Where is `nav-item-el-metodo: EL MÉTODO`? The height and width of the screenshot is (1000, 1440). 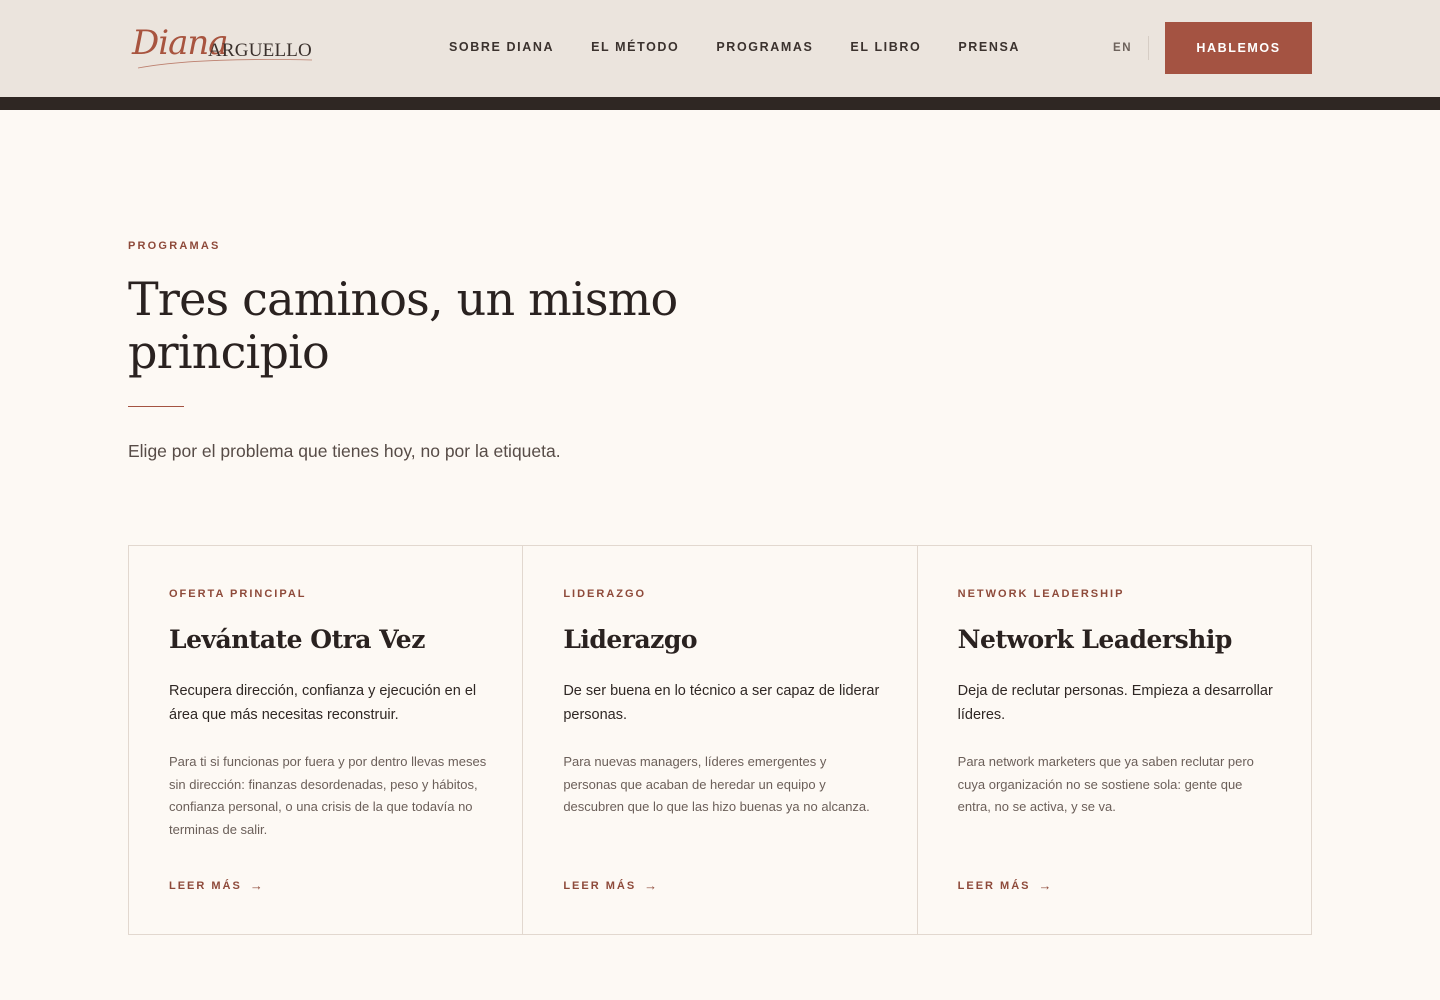
nav-item-el-metodo: EL MÉTODO is located at coordinates (635, 47).